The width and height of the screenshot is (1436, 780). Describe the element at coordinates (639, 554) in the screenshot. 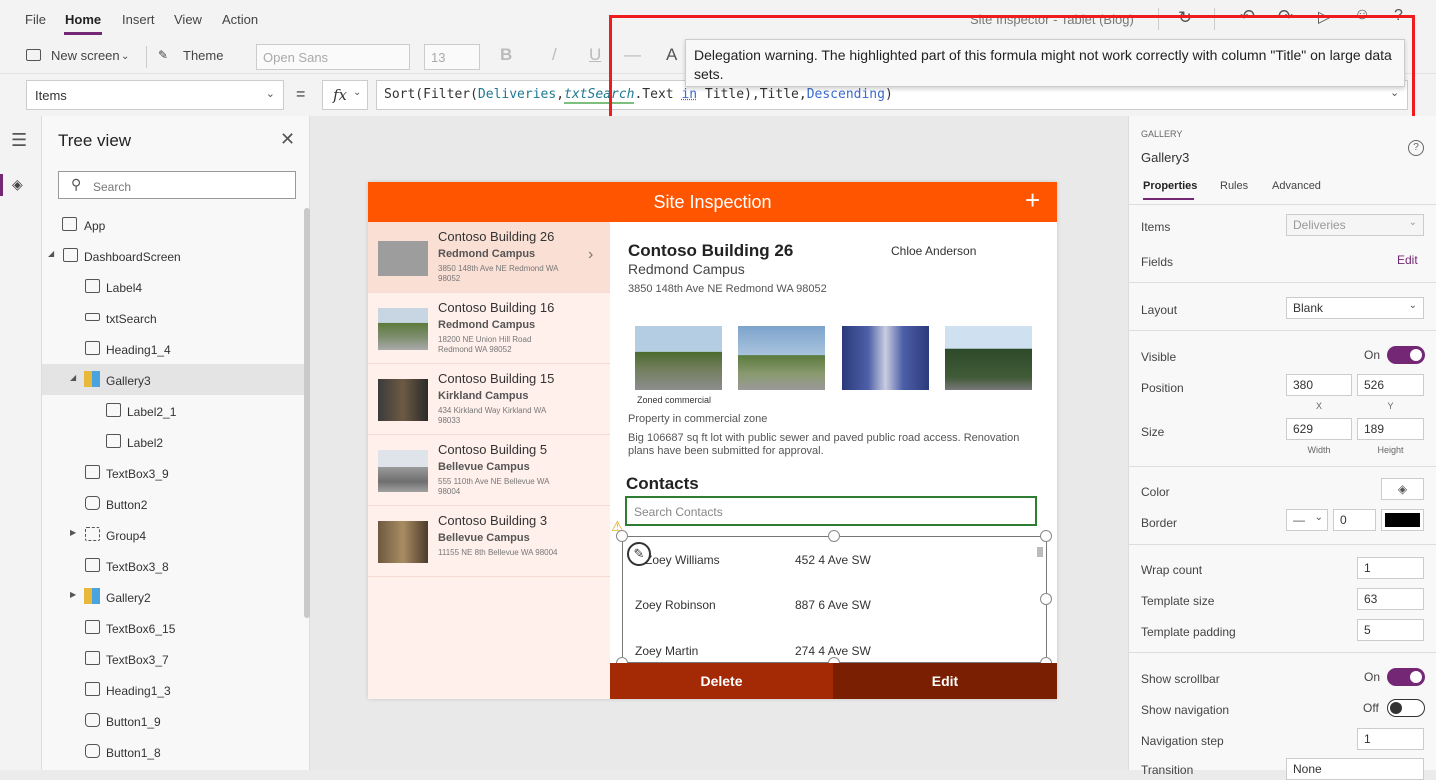

I see `edit-pencil-icon: ✎` at that location.